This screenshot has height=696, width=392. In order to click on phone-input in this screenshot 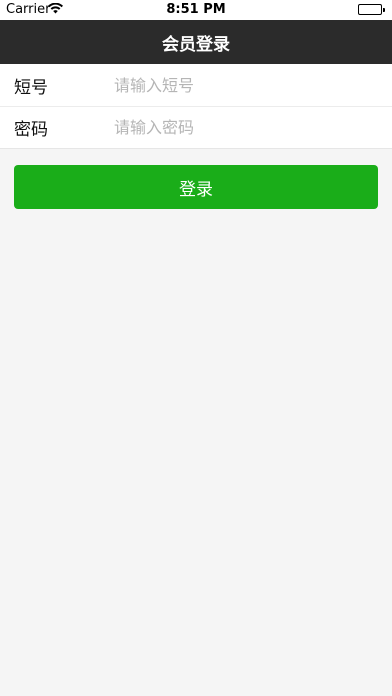, I will do `click(244, 85)`.